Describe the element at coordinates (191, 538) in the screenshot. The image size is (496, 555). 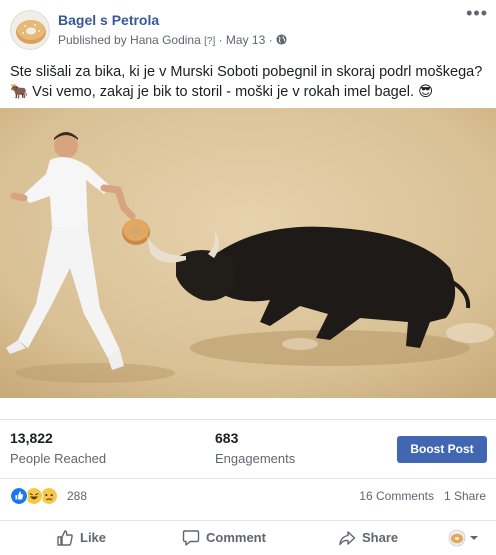
I see `comment-icon` at that location.